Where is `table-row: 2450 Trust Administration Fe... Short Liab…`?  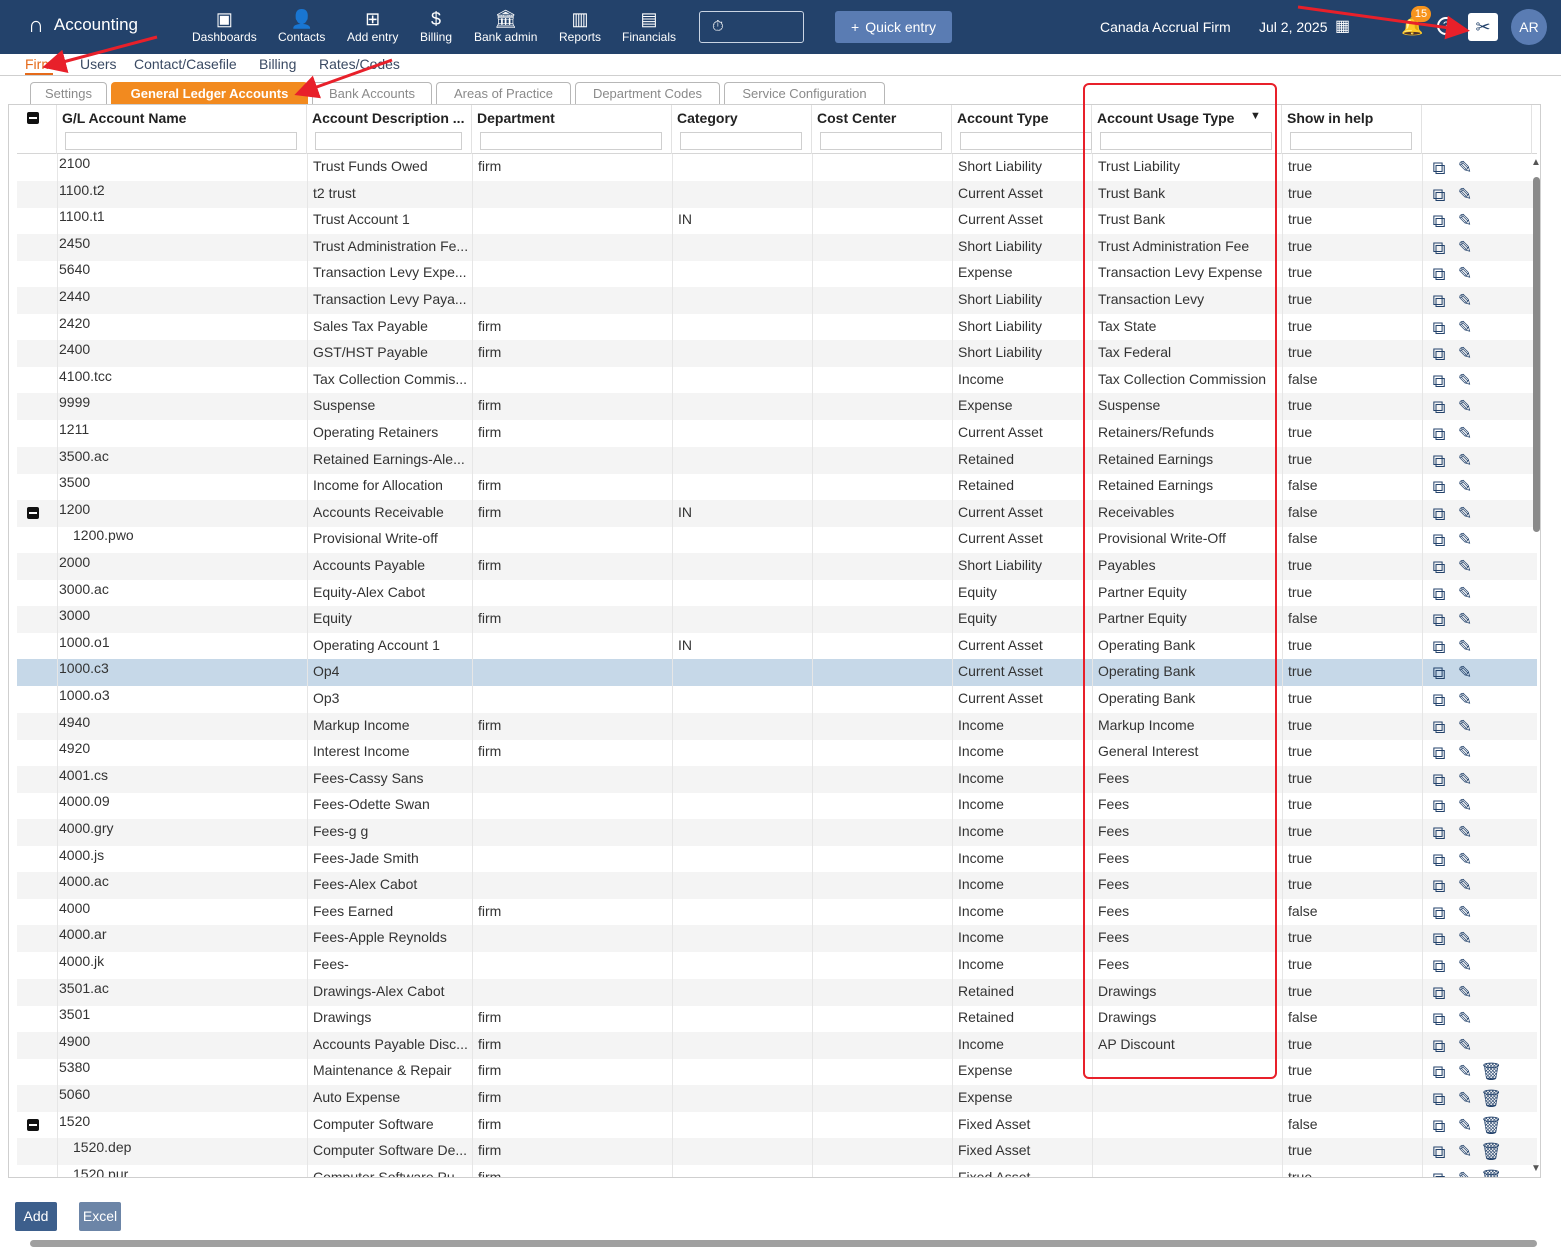 table-row: 2450 Trust Administration Fe... Short Liab… is located at coordinates (777, 247).